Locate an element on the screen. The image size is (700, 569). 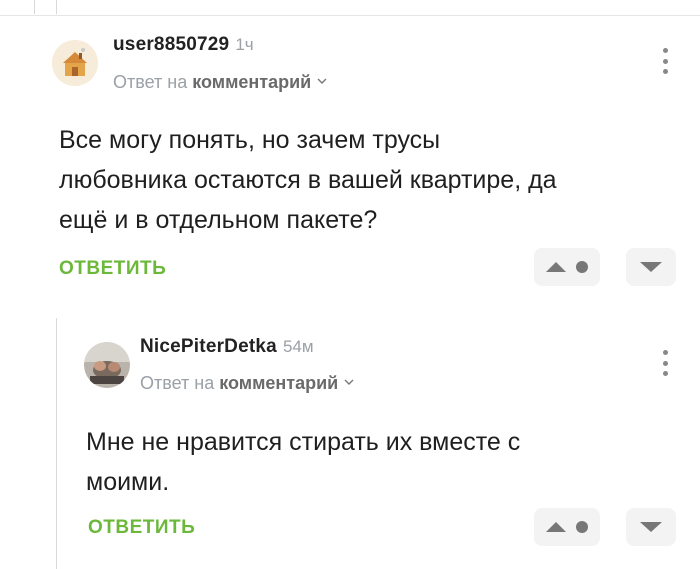
username: NicePiterDetka is located at coordinates (208, 347).